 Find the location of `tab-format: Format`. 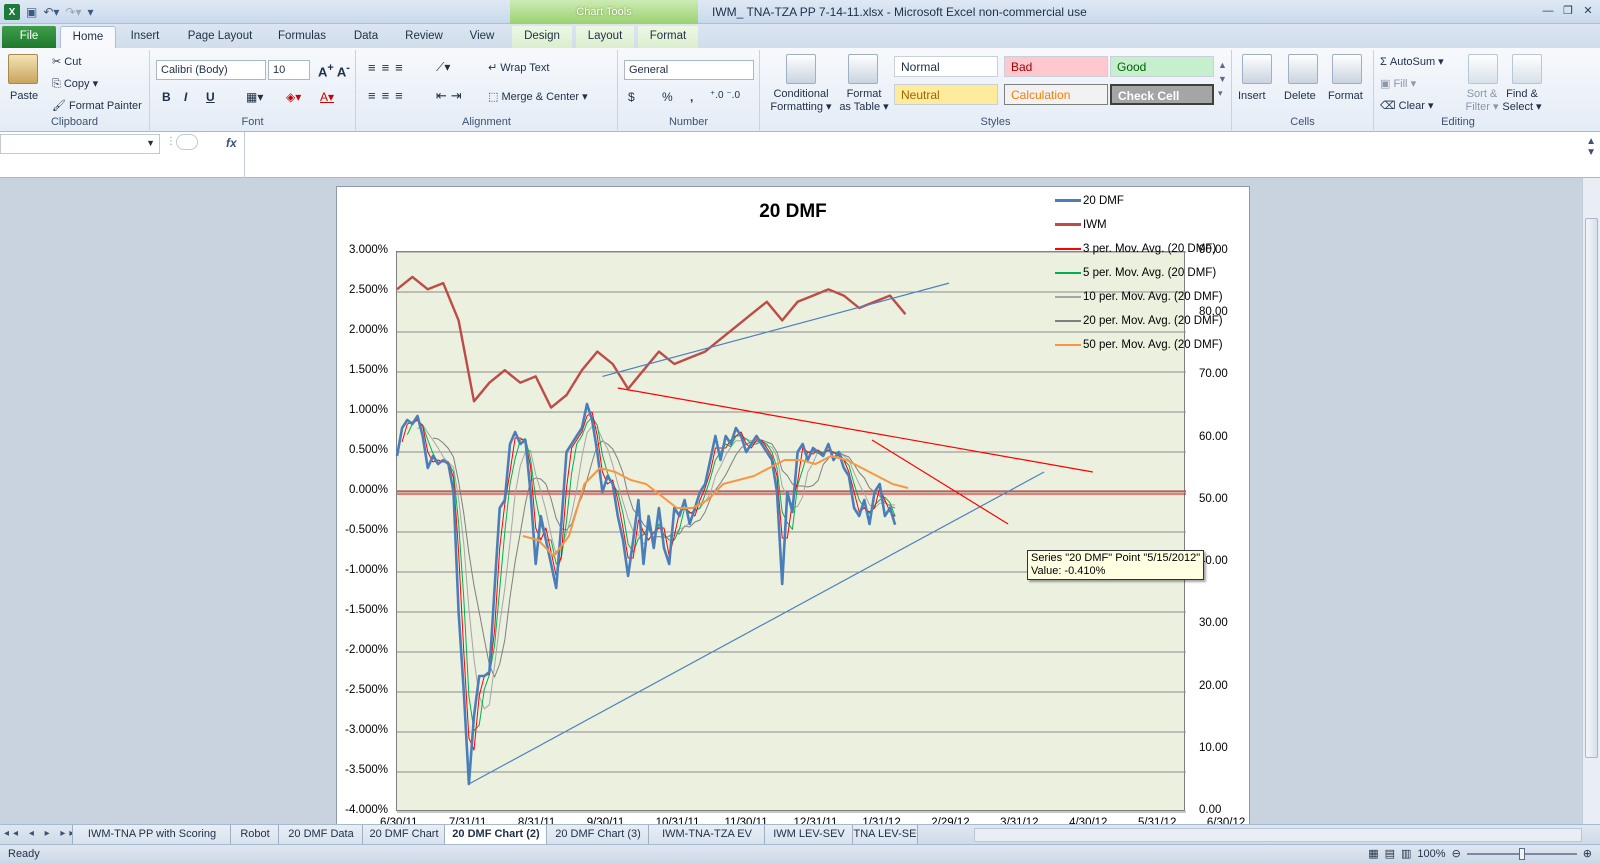

tab-format: Format is located at coordinates (668, 37).